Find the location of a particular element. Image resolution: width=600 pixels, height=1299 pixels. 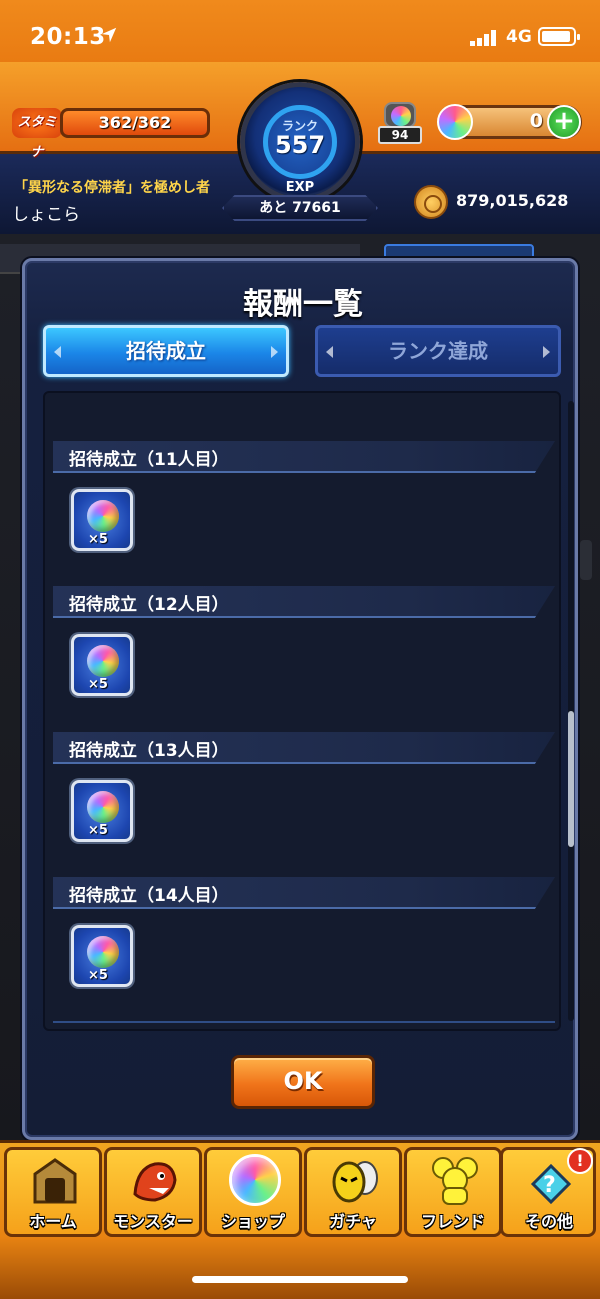

stamina-value: 362/362 is located at coordinates (135, 122).